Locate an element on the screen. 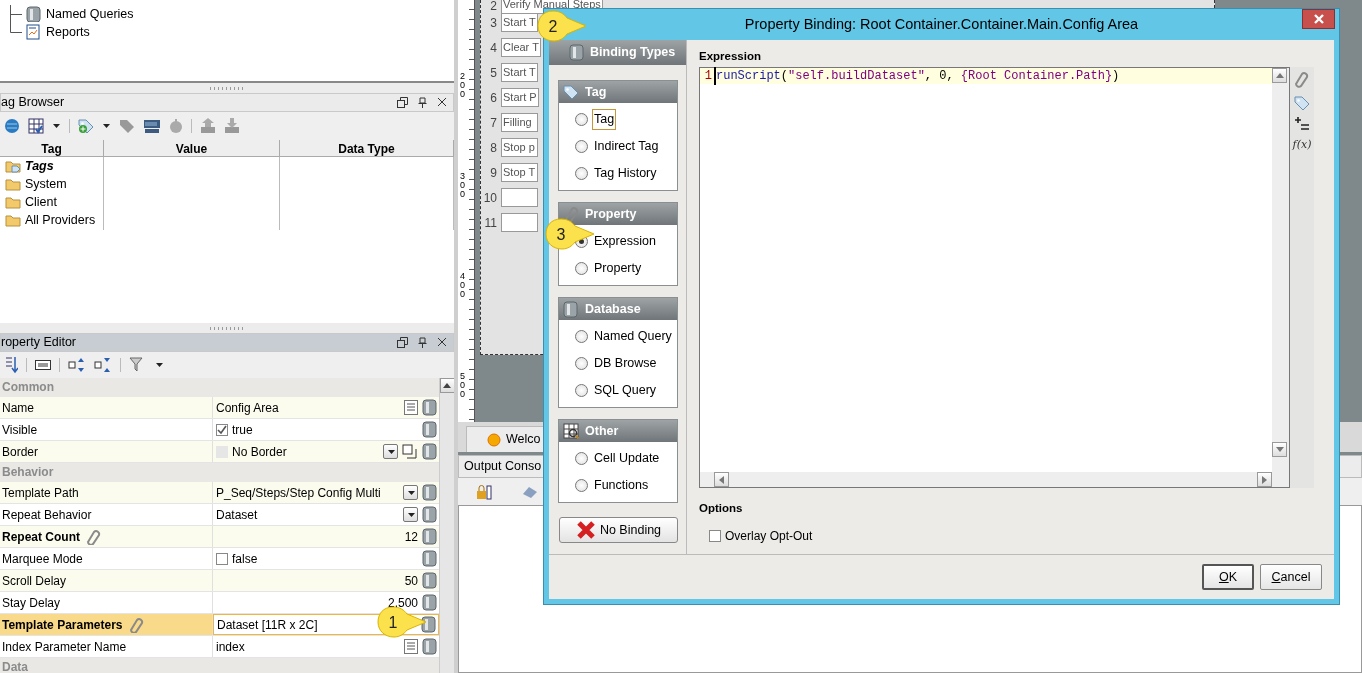 Image resolution: width=1362 pixels, height=673 pixels. no-binding-button: No Binding is located at coordinates (618, 530).